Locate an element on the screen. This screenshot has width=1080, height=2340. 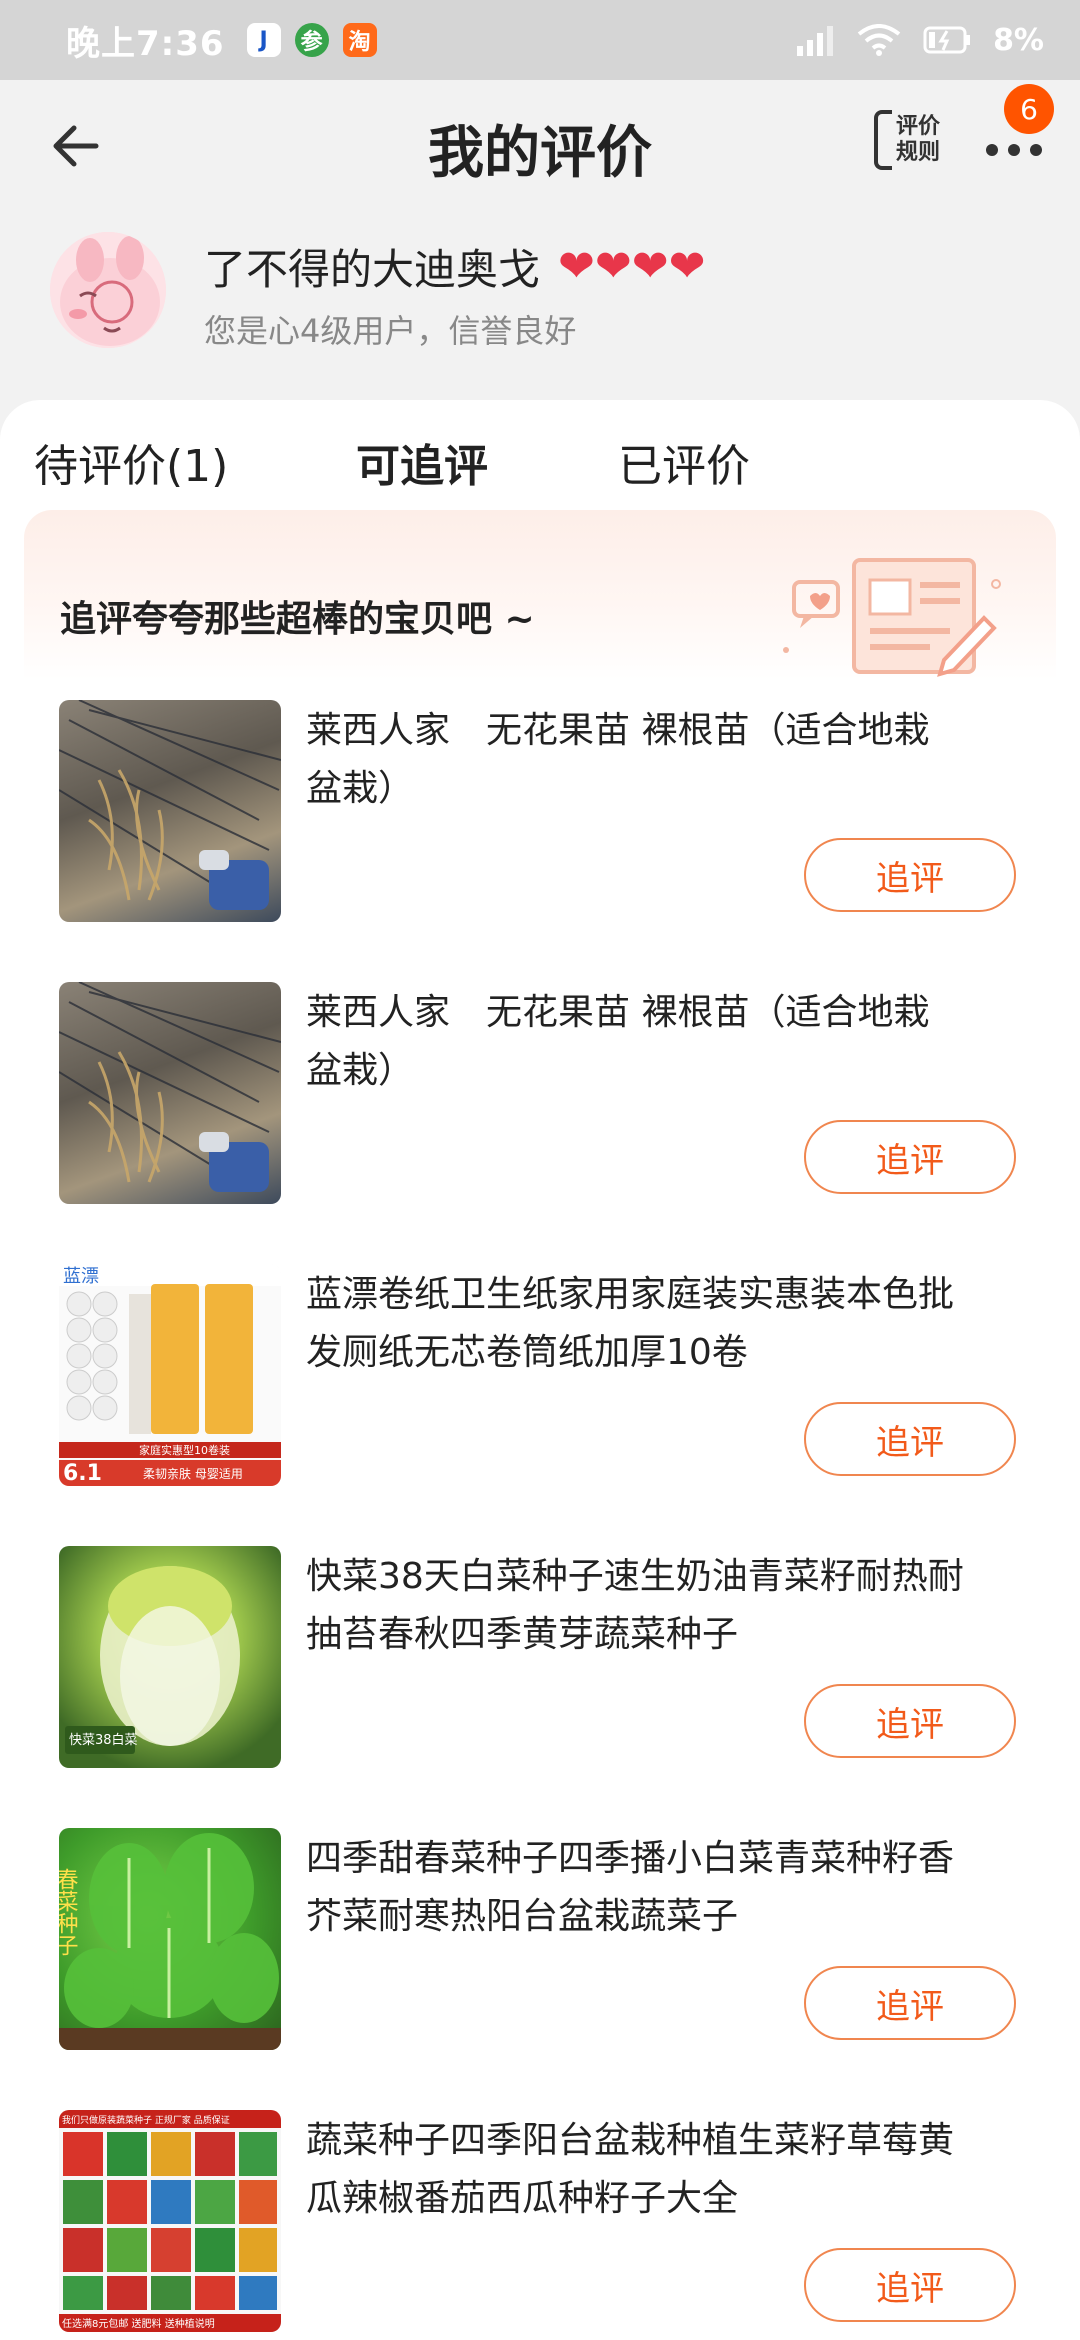
tab-reviewed: 已评价 is located at coordinates (684, 462).